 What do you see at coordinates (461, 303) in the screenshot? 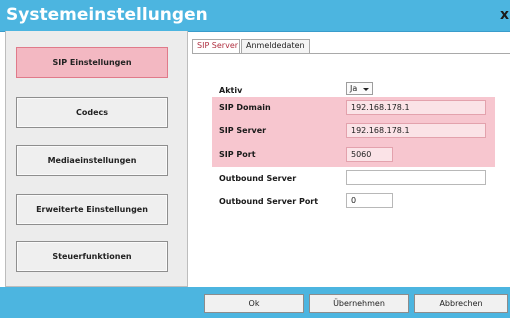
I see `cancel-button: Abbrechen` at bounding box center [461, 303].